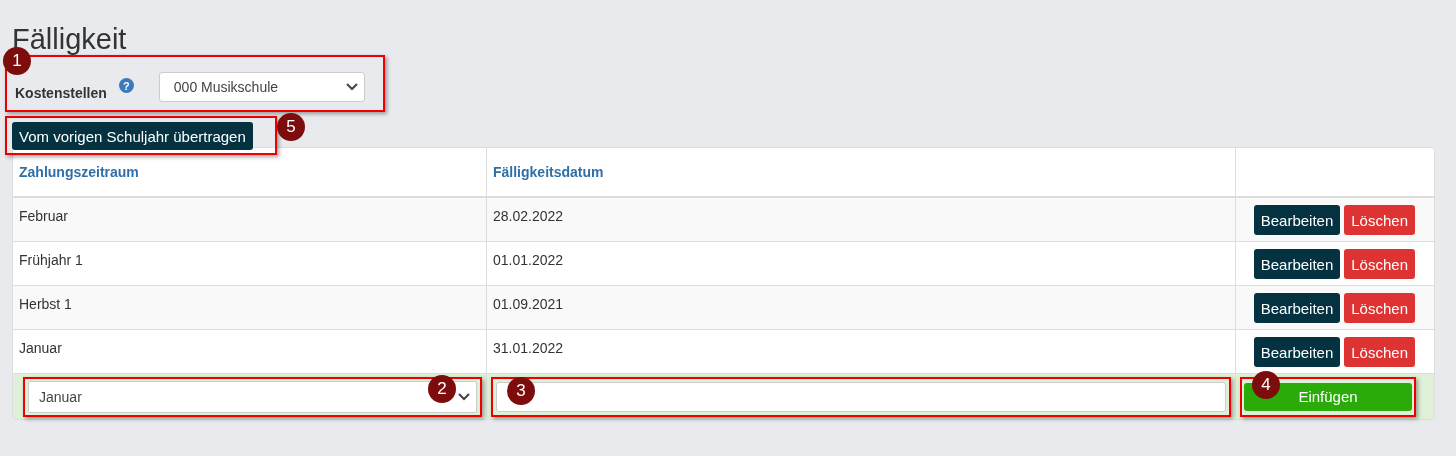 This screenshot has height=456, width=1456. What do you see at coordinates (528, 348) in the screenshot?
I see `table-cell: 31.01.2022` at bounding box center [528, 348].